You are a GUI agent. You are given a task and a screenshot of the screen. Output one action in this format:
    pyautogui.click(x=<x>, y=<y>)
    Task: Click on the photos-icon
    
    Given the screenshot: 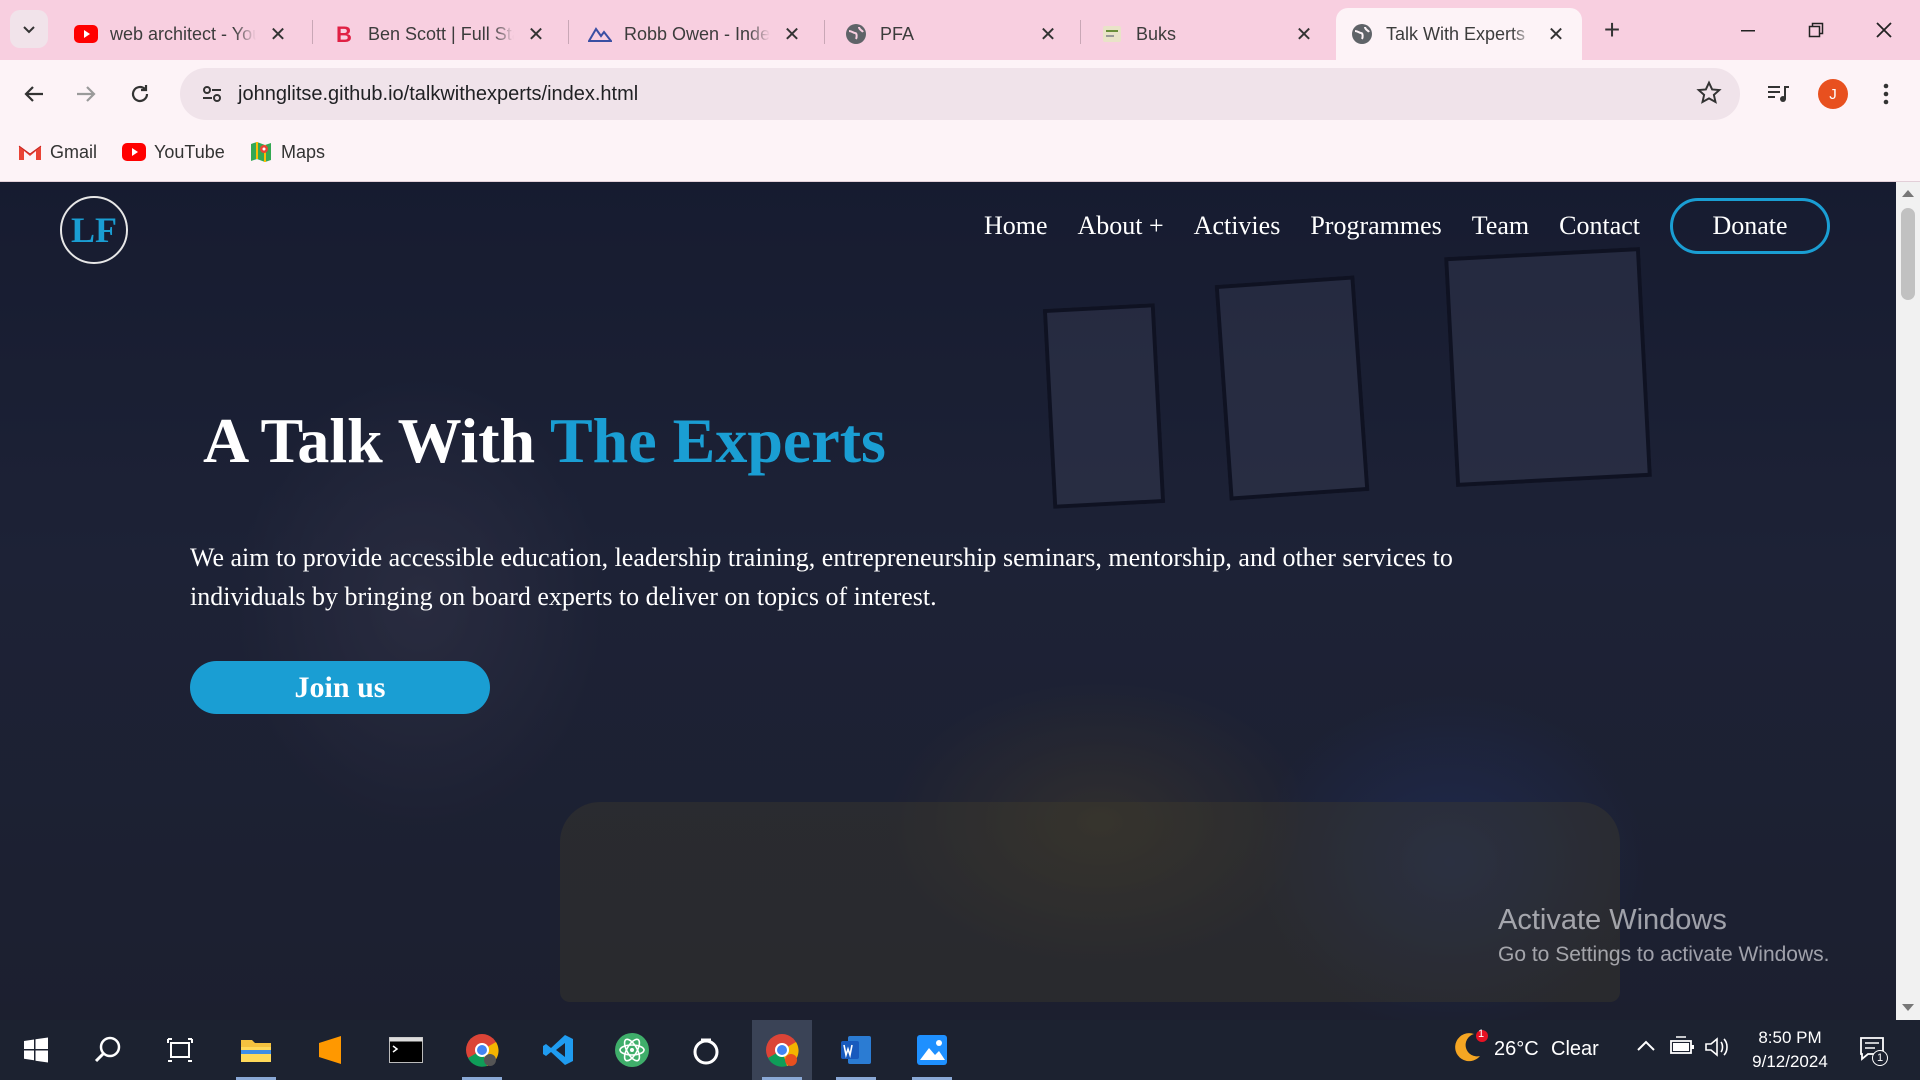 What is the action you would take?
    pyautogui.click(x=932, y=1050)
    